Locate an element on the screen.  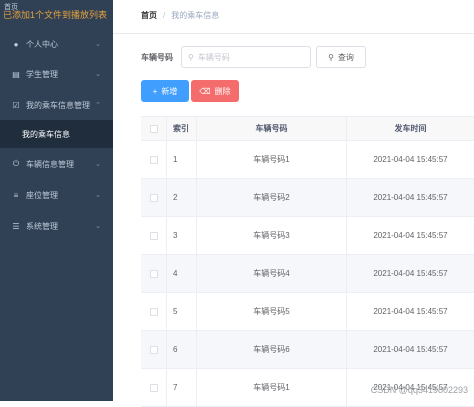
delete-button: ⌫ 删除 is located at coordinates (215, 91).